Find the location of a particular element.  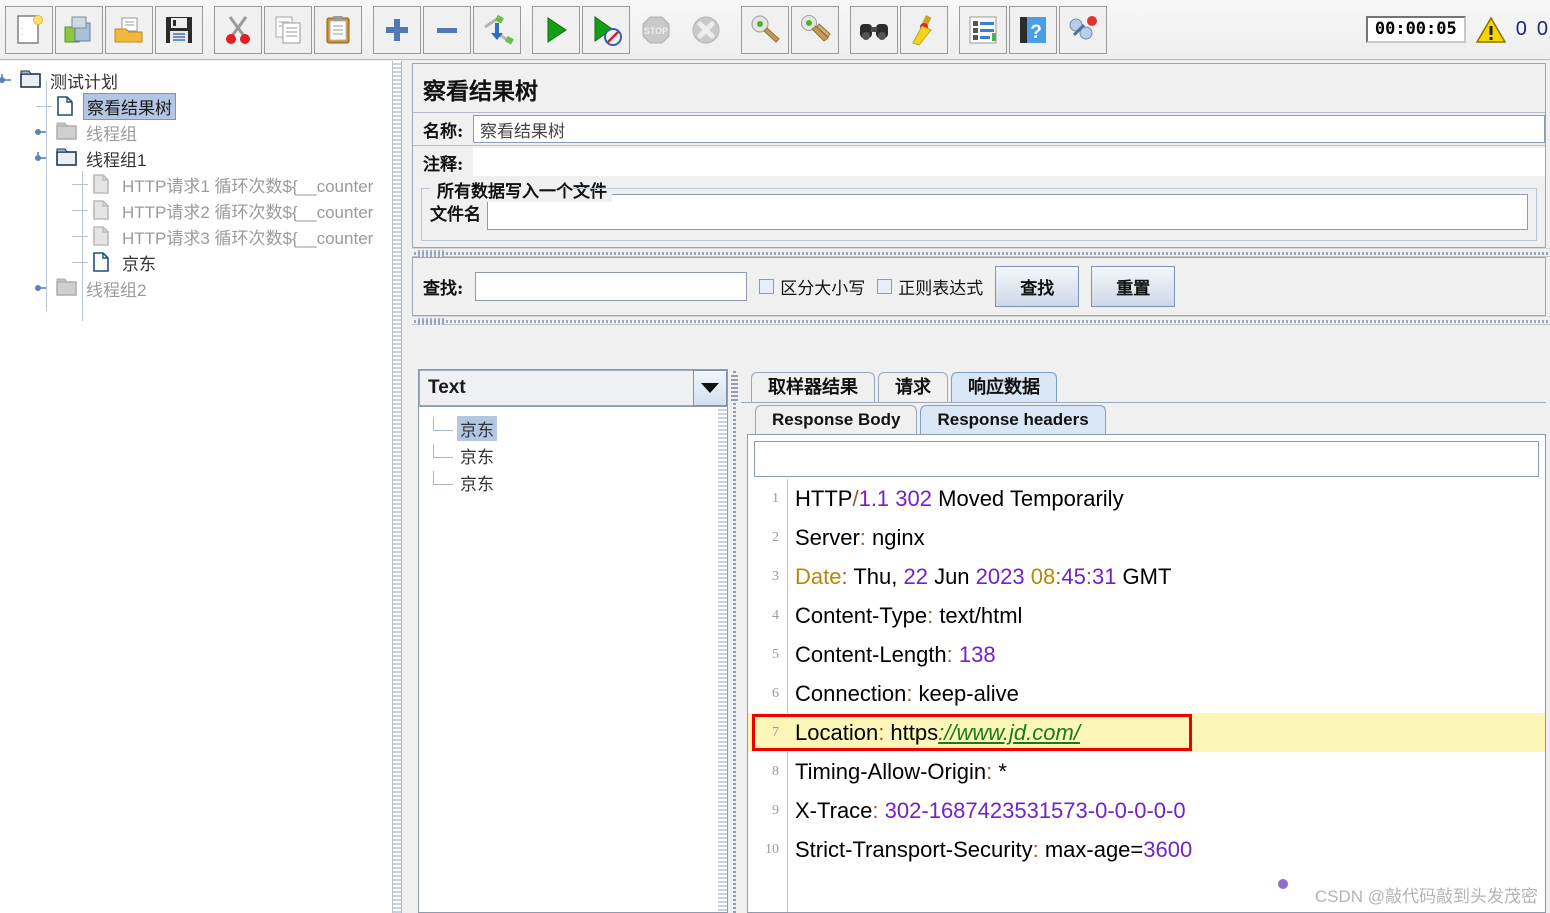

results-scrollbar is located at coordinates (722, 659).